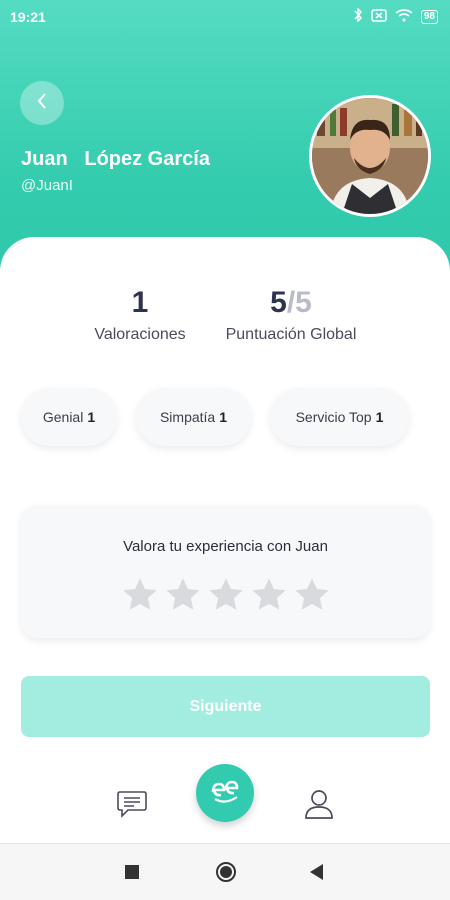  I want to click on nav-chat, so click(132, 806).